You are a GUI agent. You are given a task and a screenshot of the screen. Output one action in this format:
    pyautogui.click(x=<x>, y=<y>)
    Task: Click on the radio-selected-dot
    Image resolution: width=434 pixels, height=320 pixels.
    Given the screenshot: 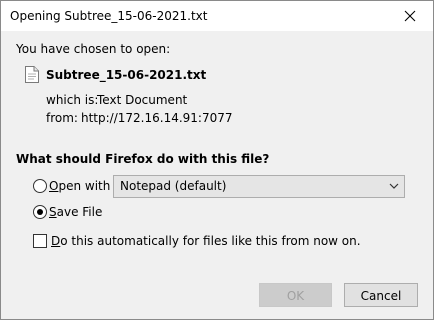 What is the action you would take?
    pyautogui.click(x=40, y=212)
    